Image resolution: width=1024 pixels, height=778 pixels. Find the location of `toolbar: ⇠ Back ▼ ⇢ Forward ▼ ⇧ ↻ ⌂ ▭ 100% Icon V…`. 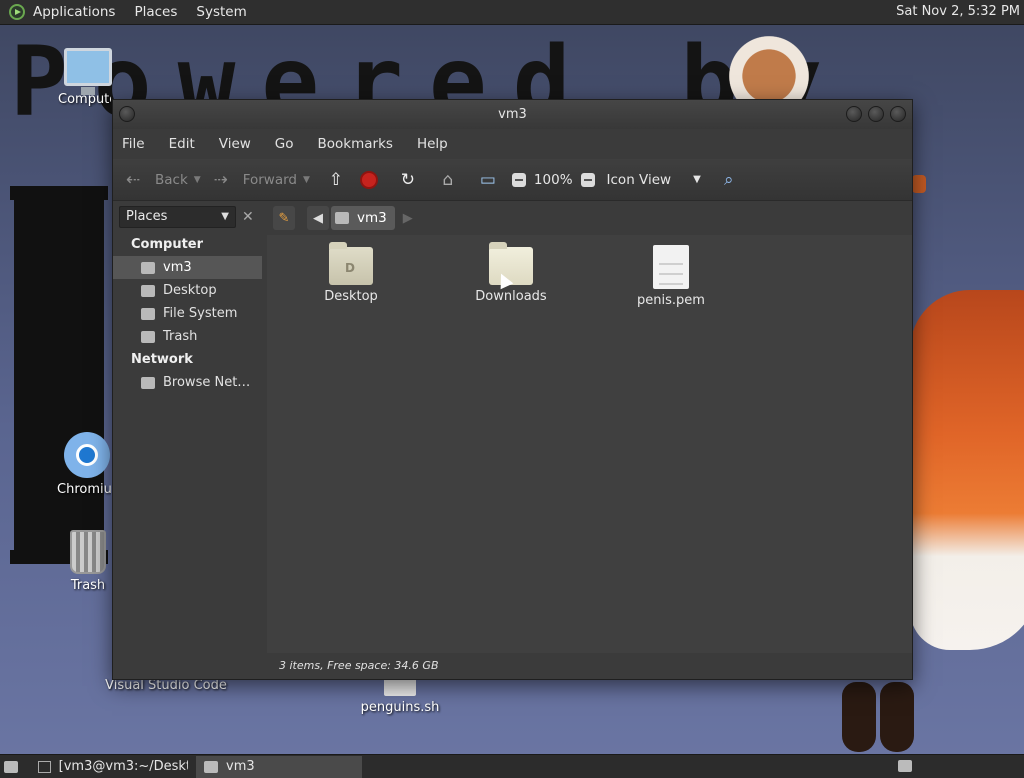

toolbar: ⇠ Back ▼ ⇢ Forward ▼ ⇧ ↻ ⌂ ▭ 100% Icon V… is located at coordinates (512, 180).